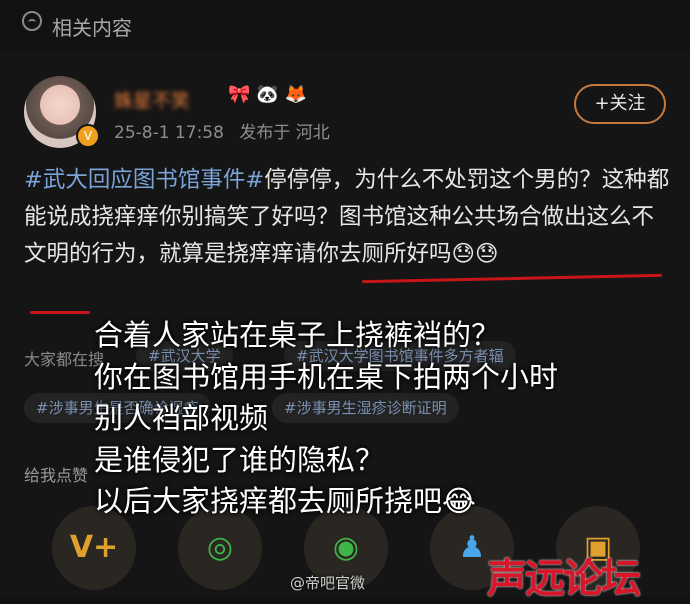  What do you see at coordinates (152, 99) in the screenshot?
I see `user-name: 姝星不笑` at bounding box center [152, 99].